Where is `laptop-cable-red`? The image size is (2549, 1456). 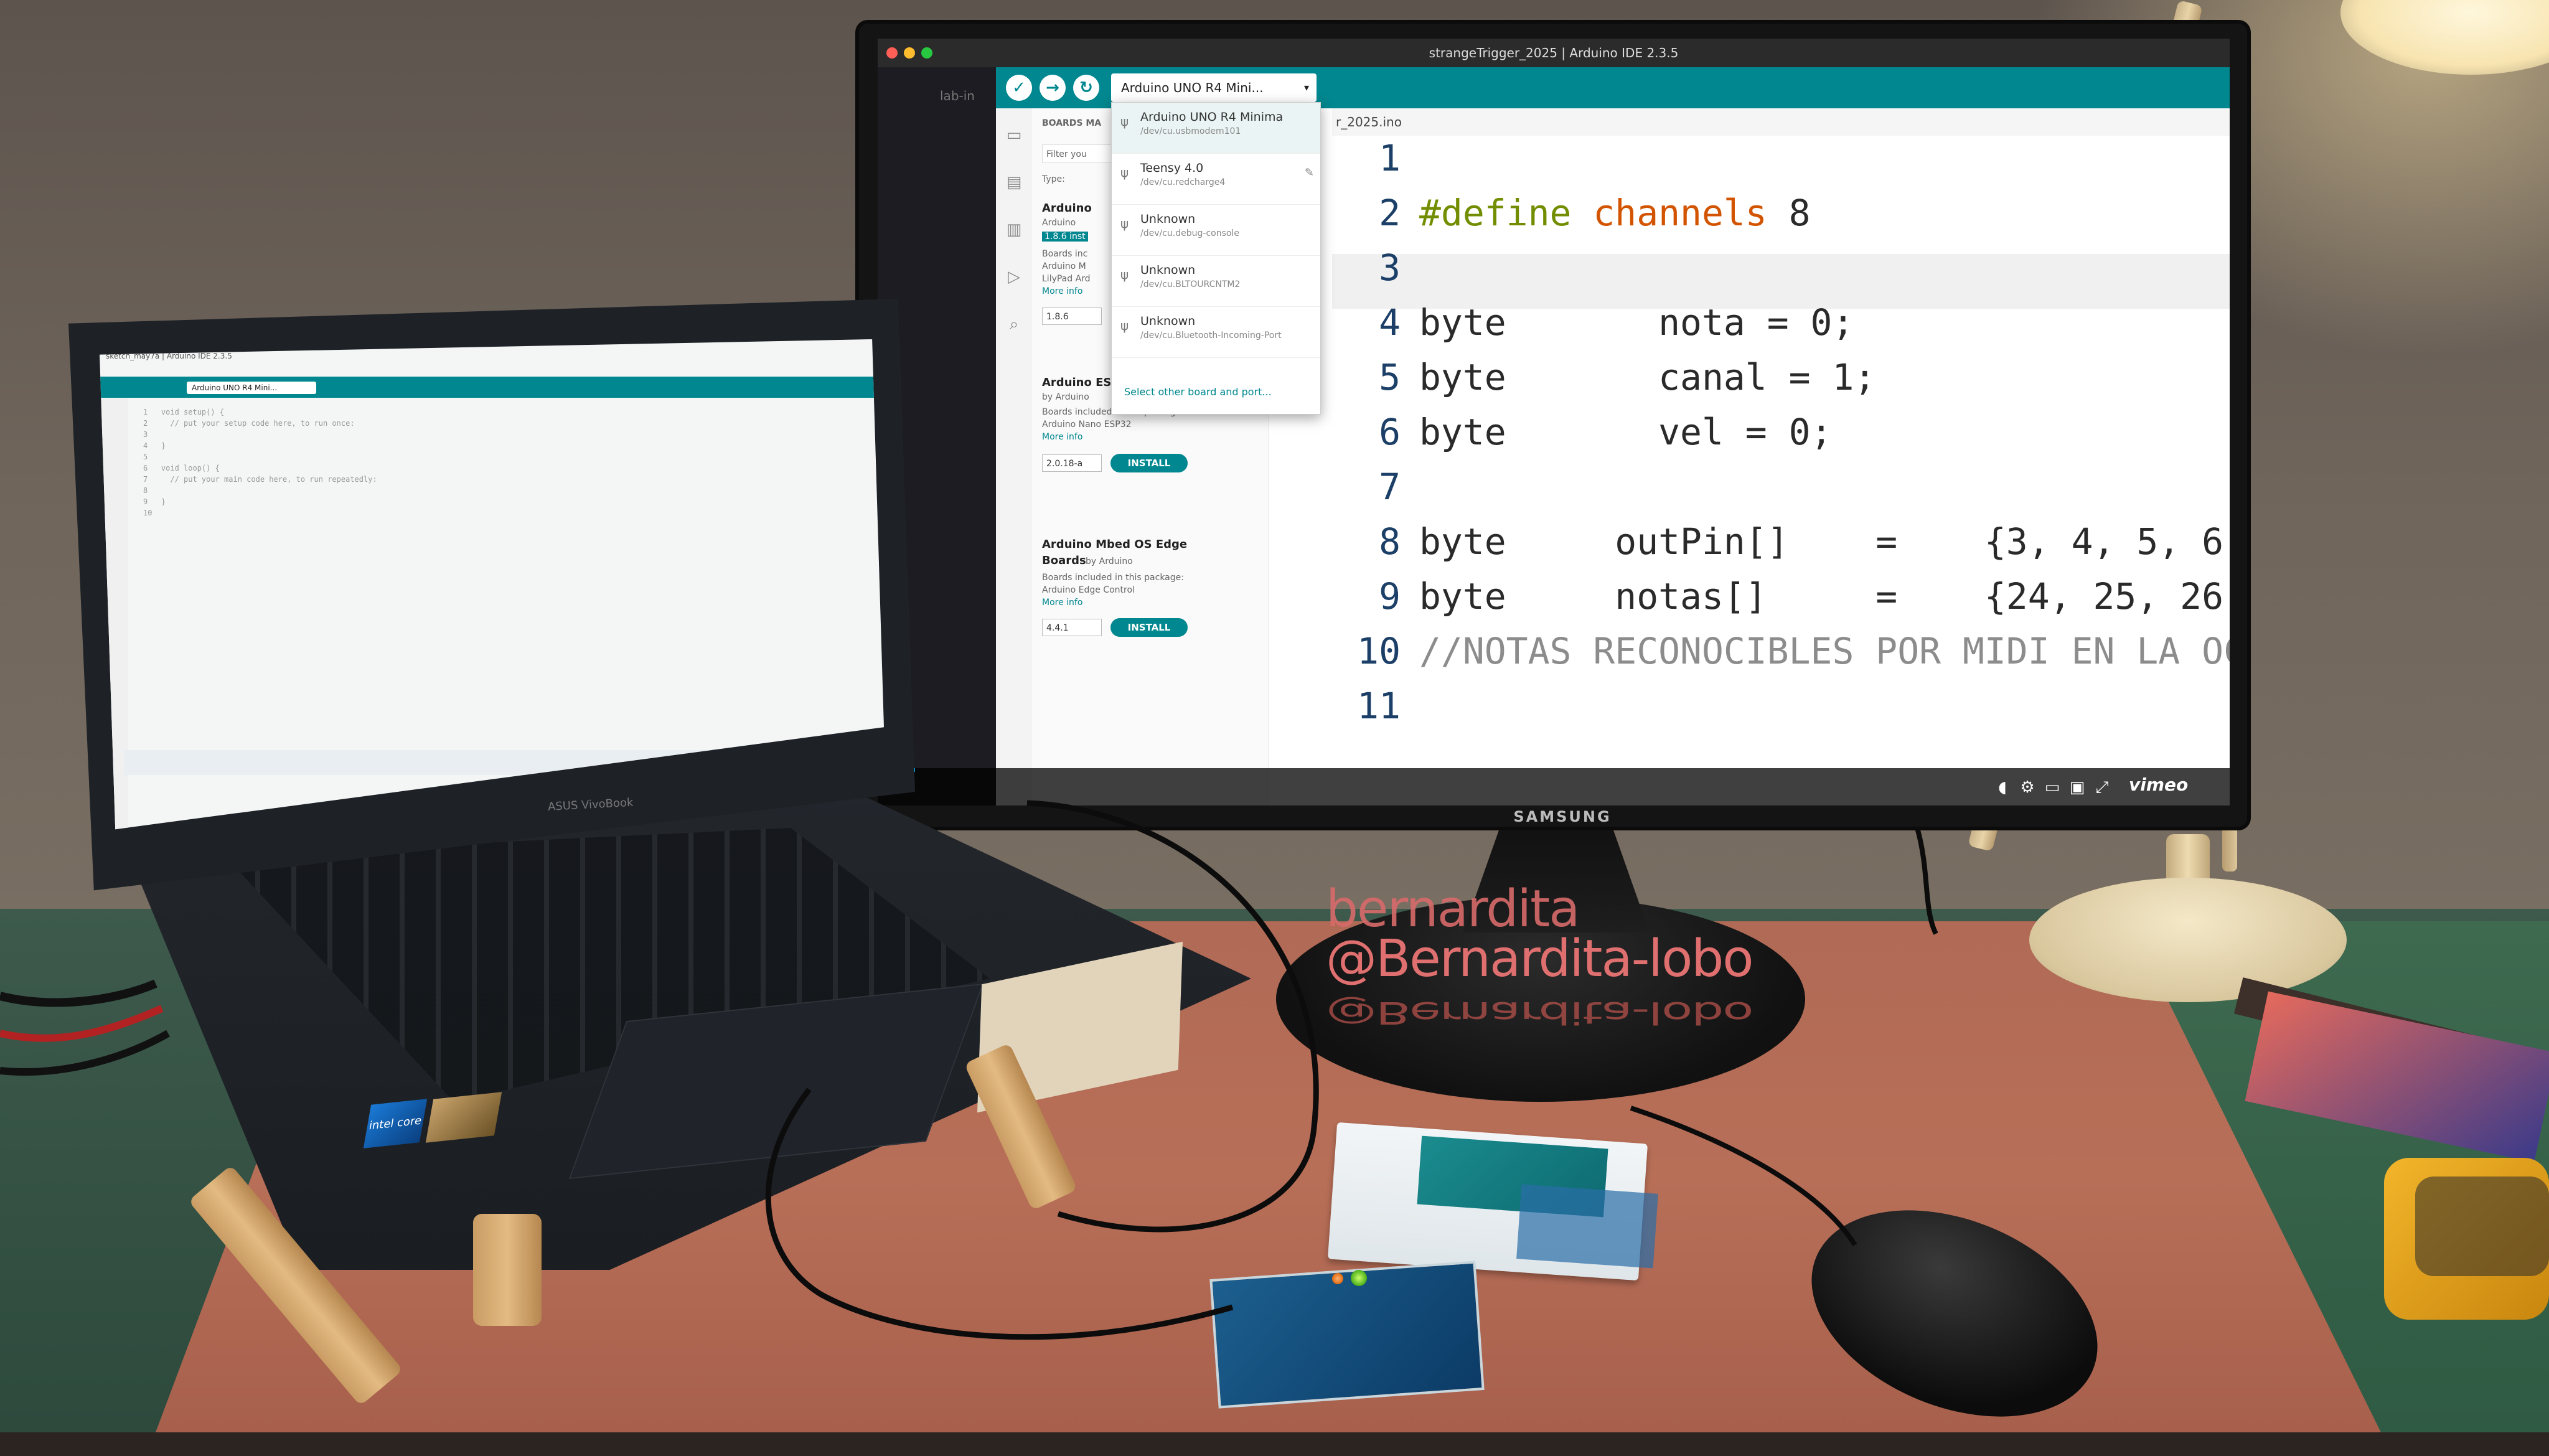 laptop-cable-red is located at coordinates (82, 1024).